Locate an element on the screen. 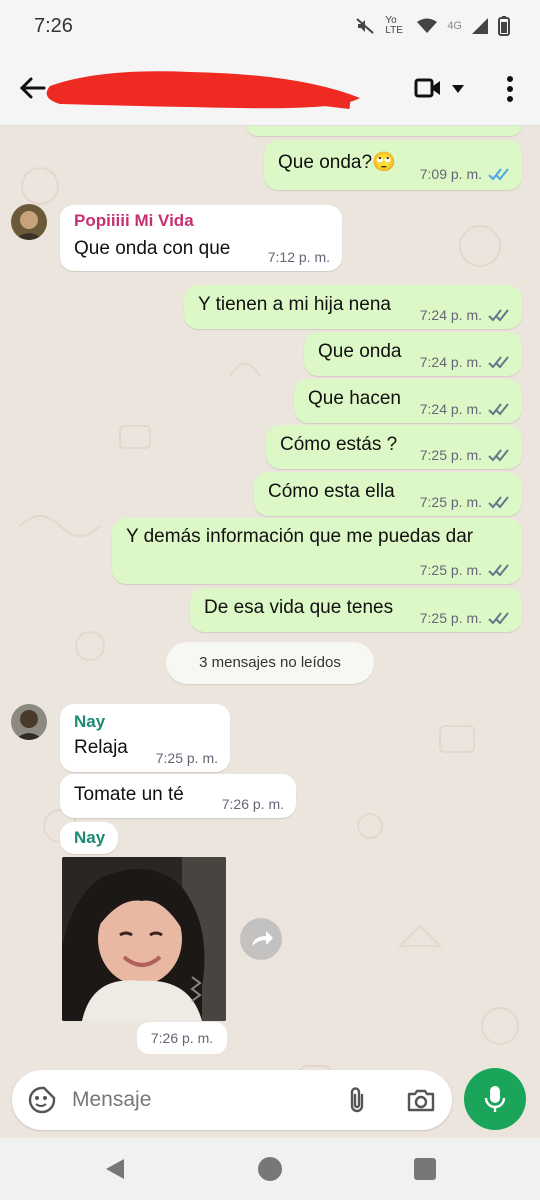 The image size is (540, 1200). status-icons: Yo LTE 4G is located at coordinates (432, 26).